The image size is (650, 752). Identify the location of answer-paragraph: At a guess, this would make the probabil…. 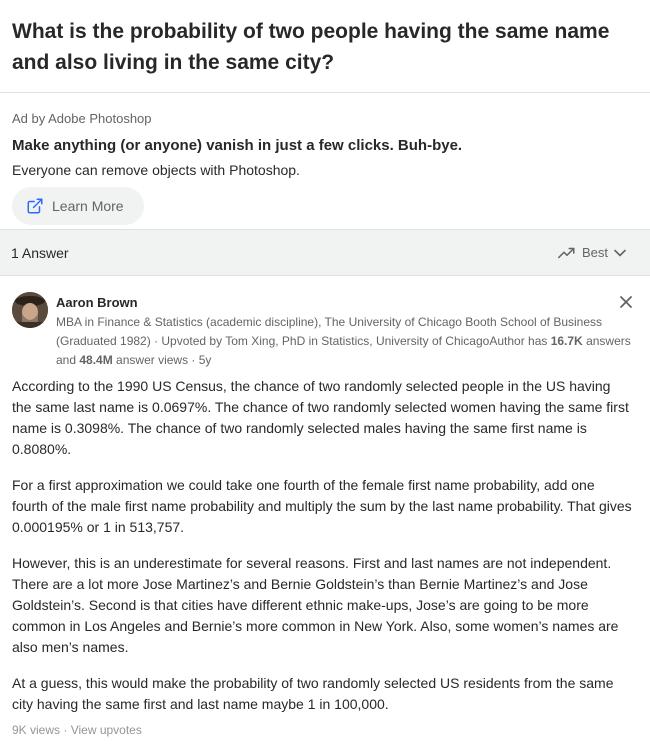
(313, 693).